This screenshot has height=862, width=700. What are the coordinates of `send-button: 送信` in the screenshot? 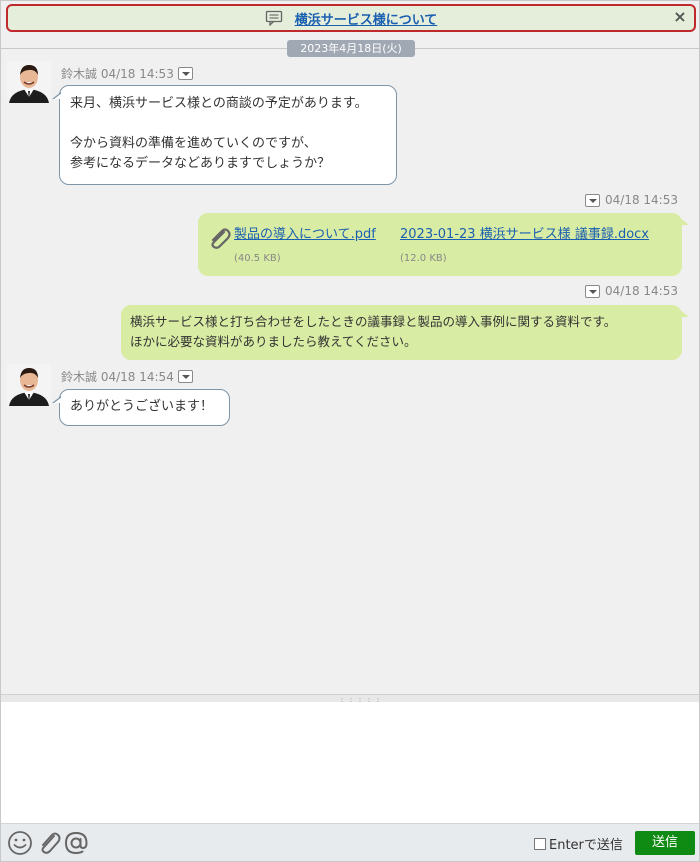 It's located at (665, 843).